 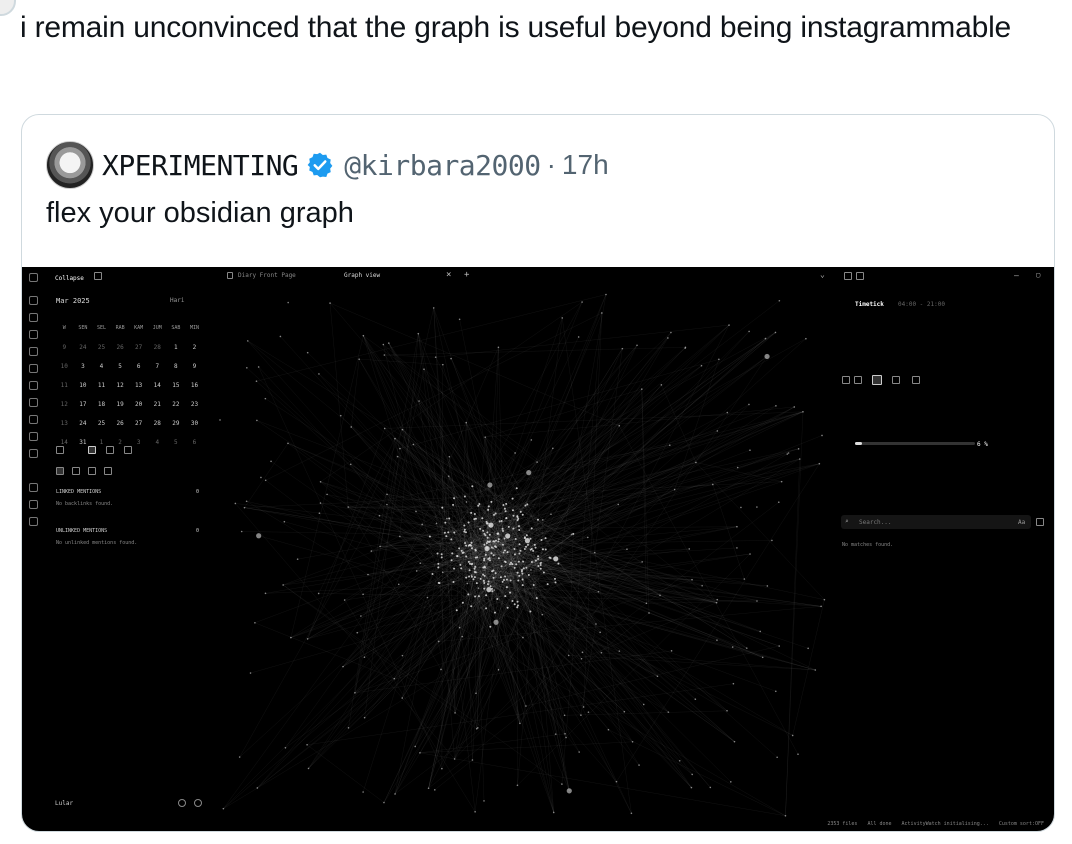 I want to click on calendar-day: 29, so click(x=176, y=429).